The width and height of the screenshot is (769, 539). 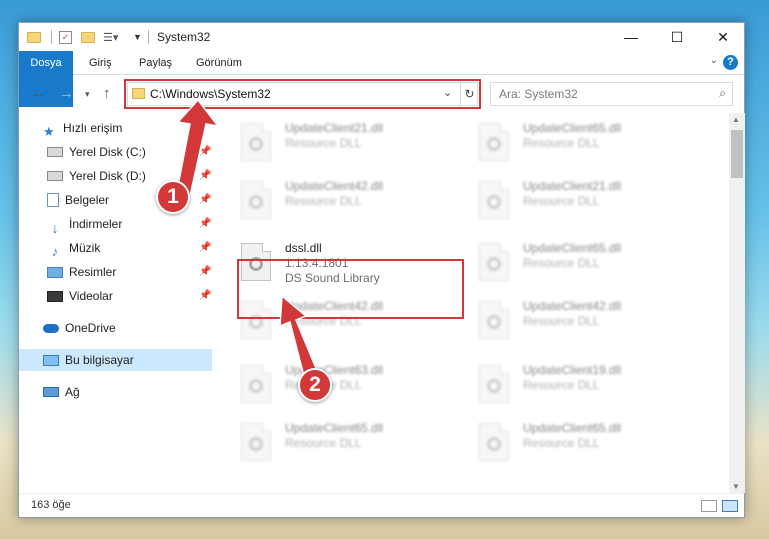 What do you see at coordinates (129, 272) in the screenshot?
I see `nav-item-pictures: Resimler 📌` at bounding box center [129, 272].